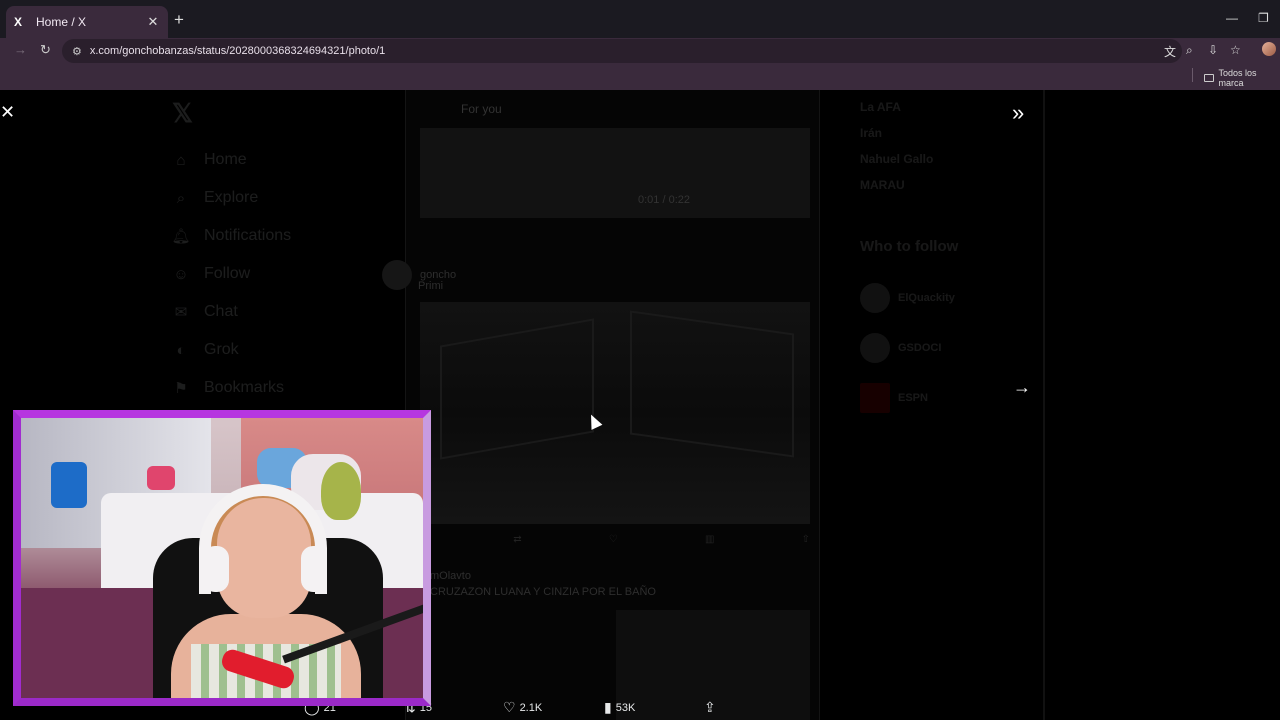 This screenshot has width=1280, height=720. Describe the element at coordinates (543, 592) in the screenshot. I see `reply-text: CRUZAZON LUANA Y CINZIA POR EL BAÑO` at that location.